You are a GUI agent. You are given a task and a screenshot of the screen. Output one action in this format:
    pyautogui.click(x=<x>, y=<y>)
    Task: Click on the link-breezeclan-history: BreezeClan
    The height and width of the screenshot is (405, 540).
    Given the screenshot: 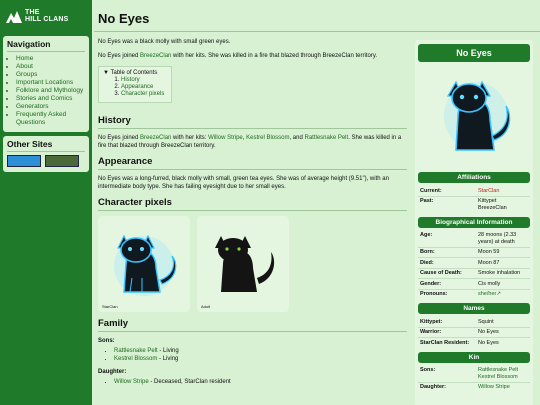 What is the action you would take?
    pyautogui.click(x=155, y=138)
    